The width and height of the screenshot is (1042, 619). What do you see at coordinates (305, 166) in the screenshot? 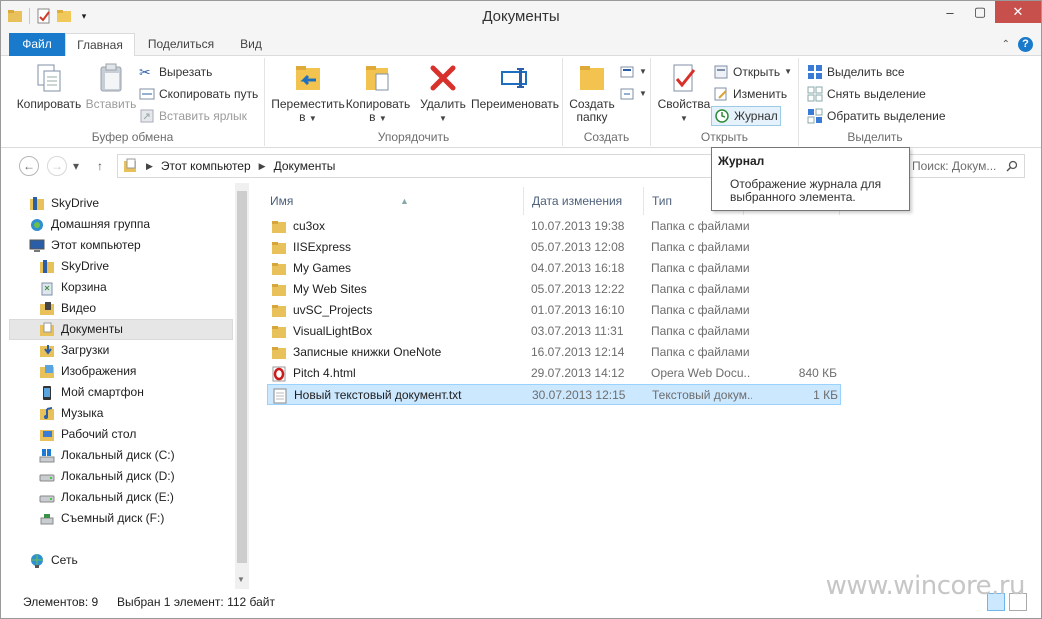
I see `breadcrumb-documents: Документы` at bounding box center [305, 166].